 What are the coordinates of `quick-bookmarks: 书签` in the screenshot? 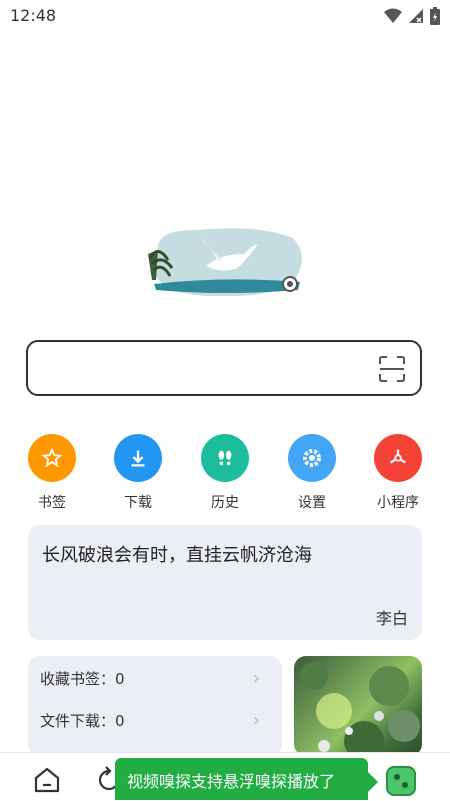 It's located at (52, 473).